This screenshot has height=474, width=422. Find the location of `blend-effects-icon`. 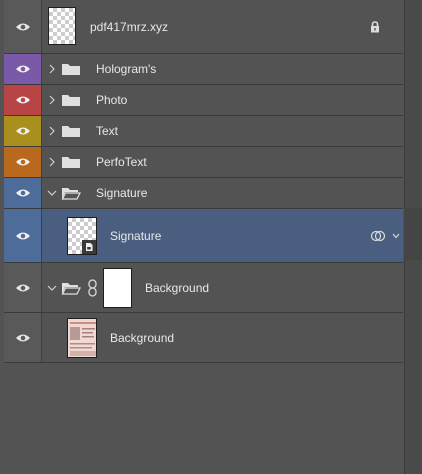

blend-effects-icon is located at coordinates (378, 236).